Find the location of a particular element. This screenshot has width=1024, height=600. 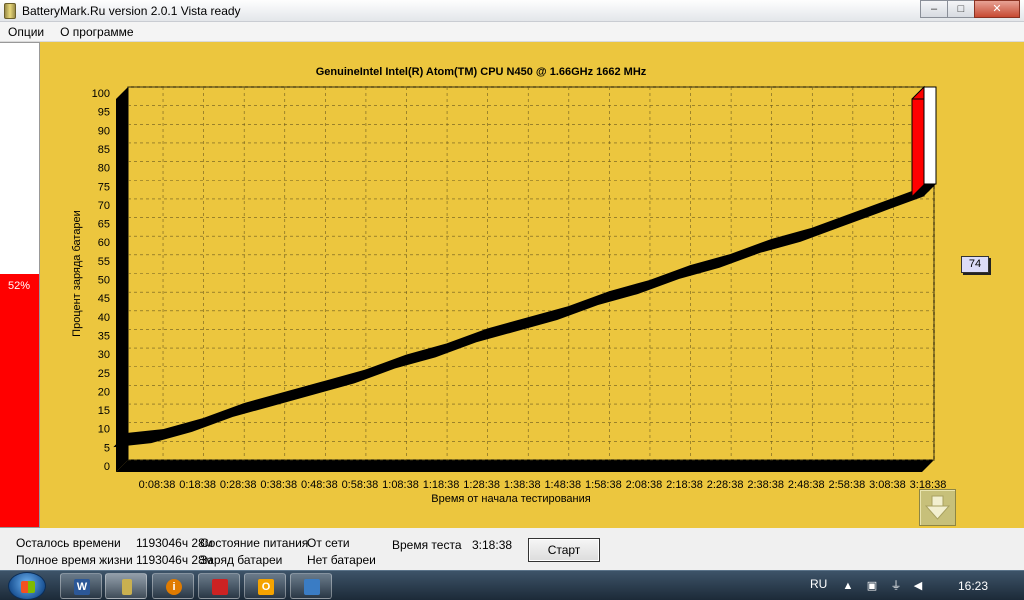

current-value-column is located at coordinates (918, 147).